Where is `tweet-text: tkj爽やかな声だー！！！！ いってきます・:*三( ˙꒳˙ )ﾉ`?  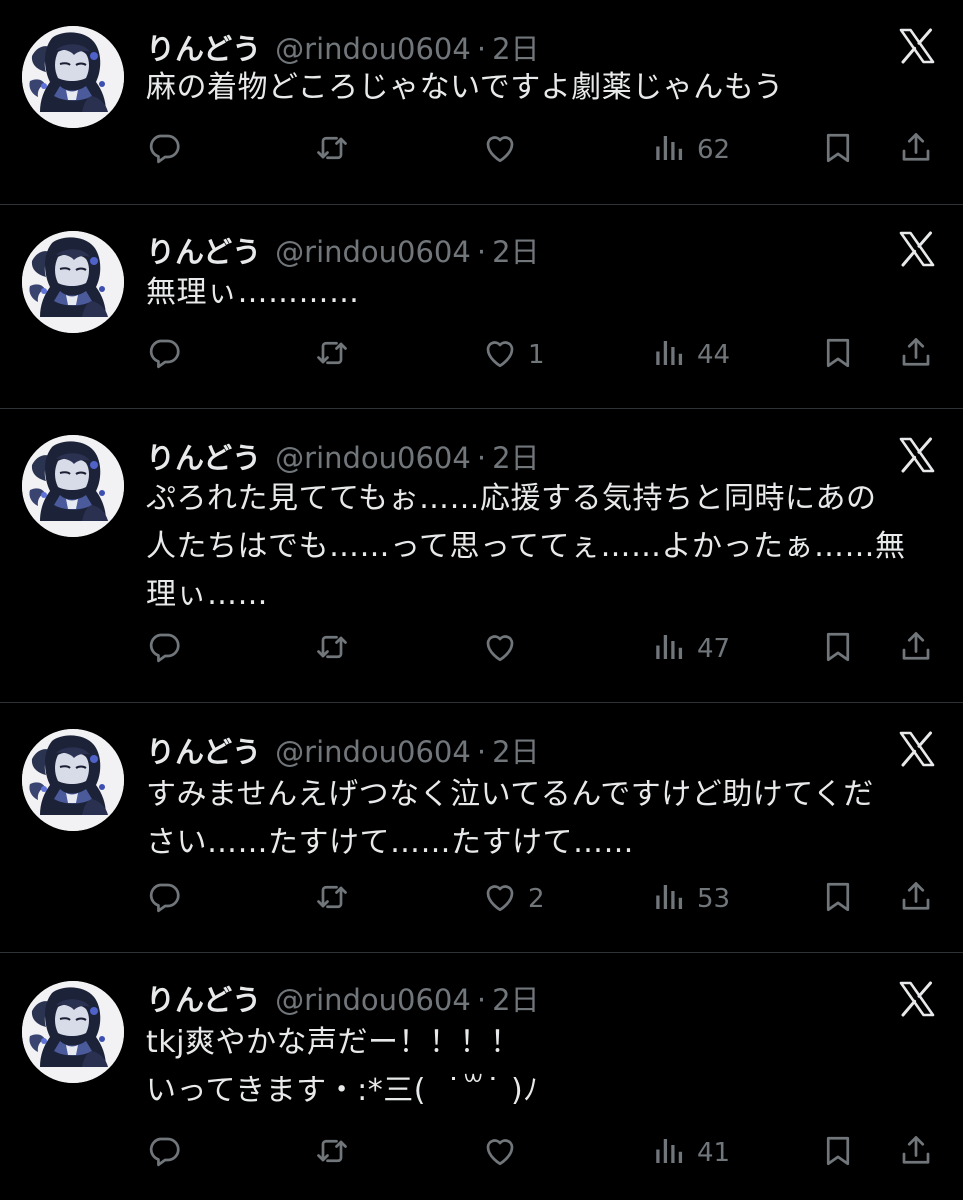 tweet-text: tkj爽やかな声だー！！！！ いってきます・:*三( ˙꒳˙ )ﾉ is located at coordinates (342, 1066).